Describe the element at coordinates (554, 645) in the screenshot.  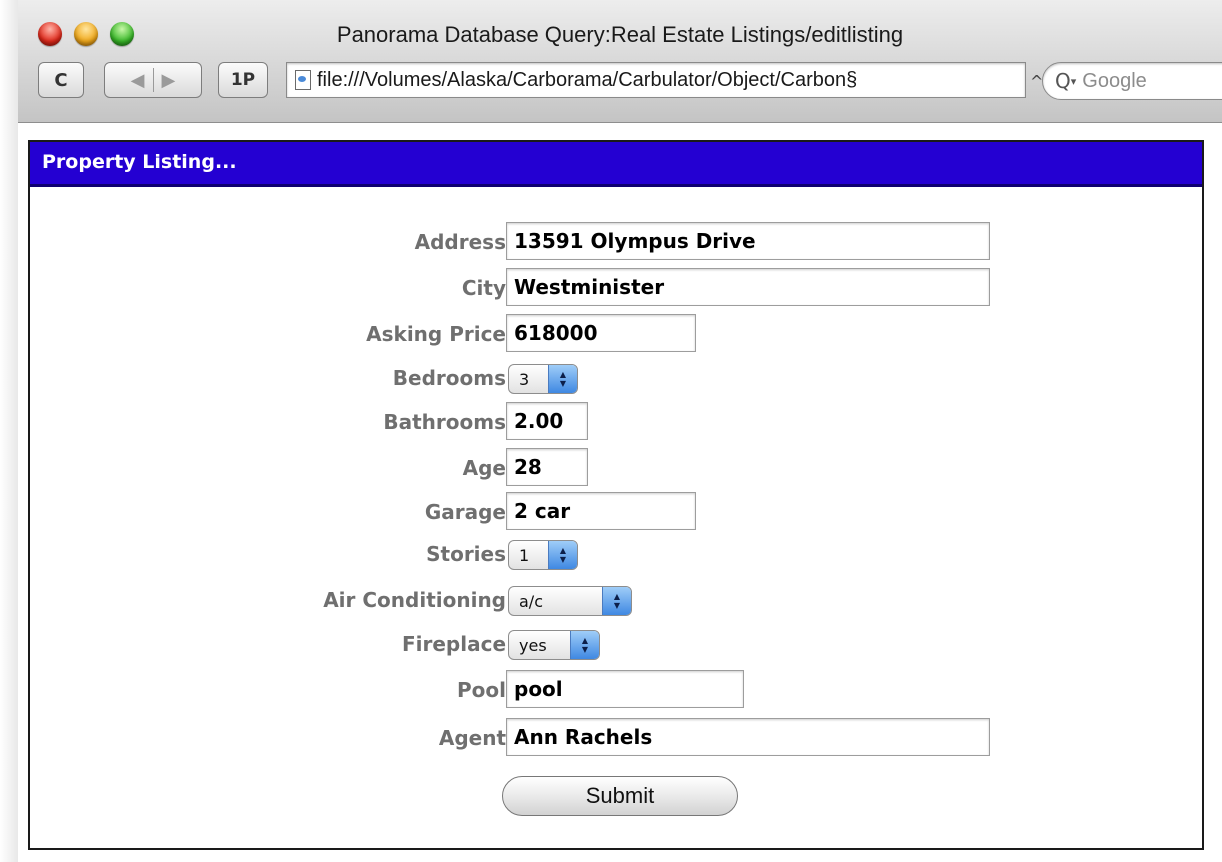
I see `fireplace-select: yes ▲ ▼` at that location.